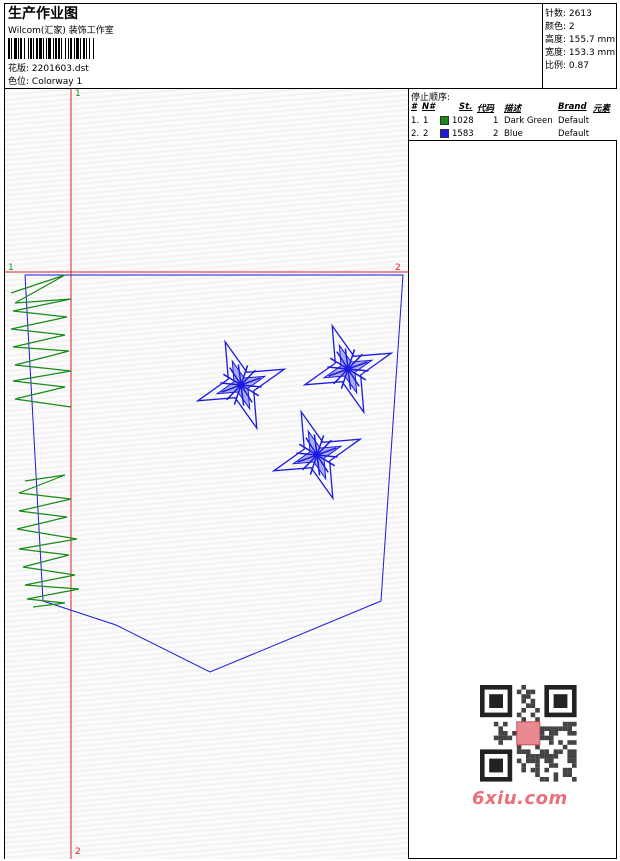 Image resolution: width=620 pixels, height=861 pixels. What do you see at coordinates (444, 133) in the screenshot?
I see `row2-color-swatch` at bounding box center [444, 133].